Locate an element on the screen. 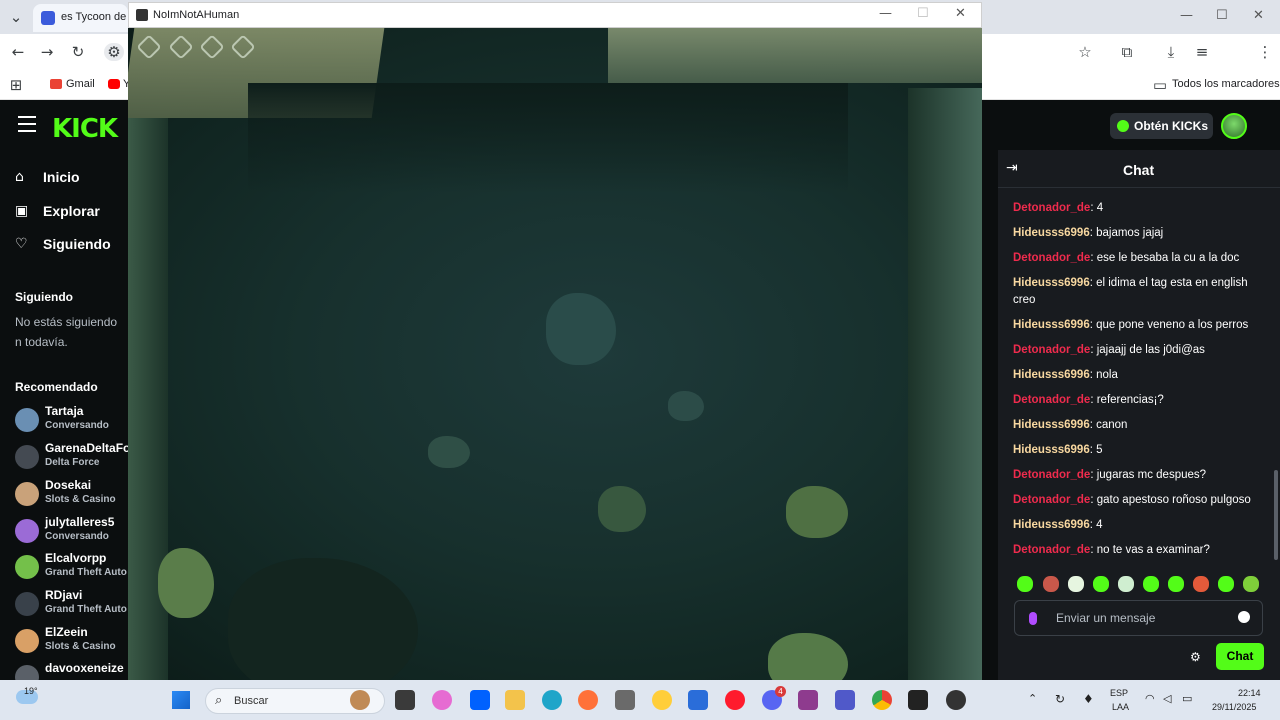 This screenshot has width=1280, height=720. extensions-icon: ⧉ is located at coordinates (1127, 52).